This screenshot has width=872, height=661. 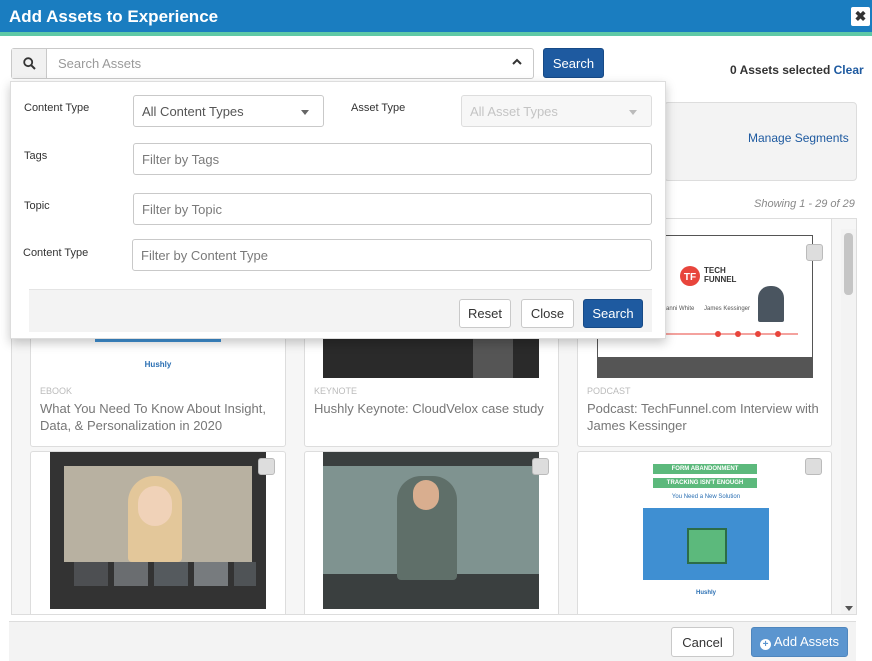 What do you see at coordinates (429, 408) in the screenshot?
I see `asset-title: Hushly Keynote: CloudVelox case study` at bounding box center [429, 408].